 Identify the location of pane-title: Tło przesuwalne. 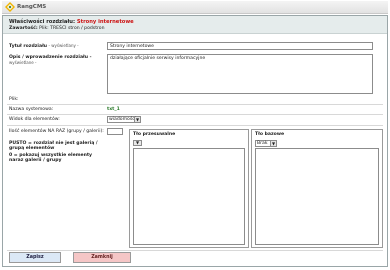
(154, 134).